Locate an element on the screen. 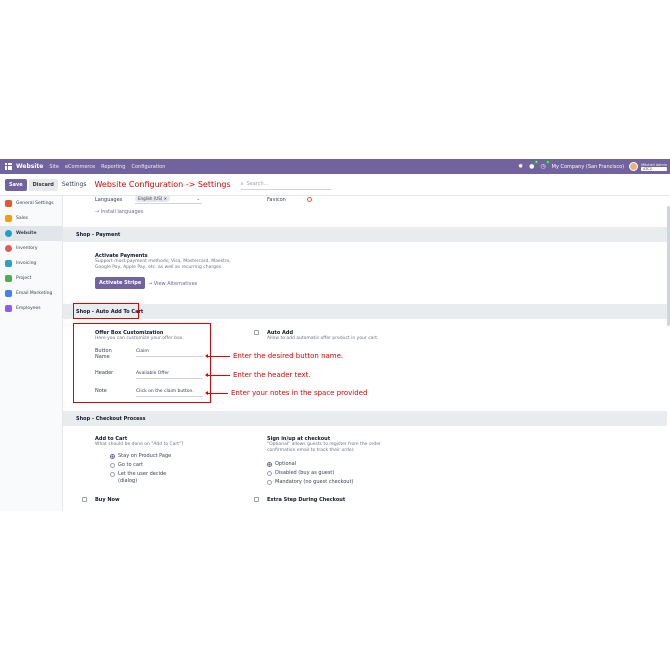  sidebar-item-inventory: Inventory is located at coordinates (31, 248).